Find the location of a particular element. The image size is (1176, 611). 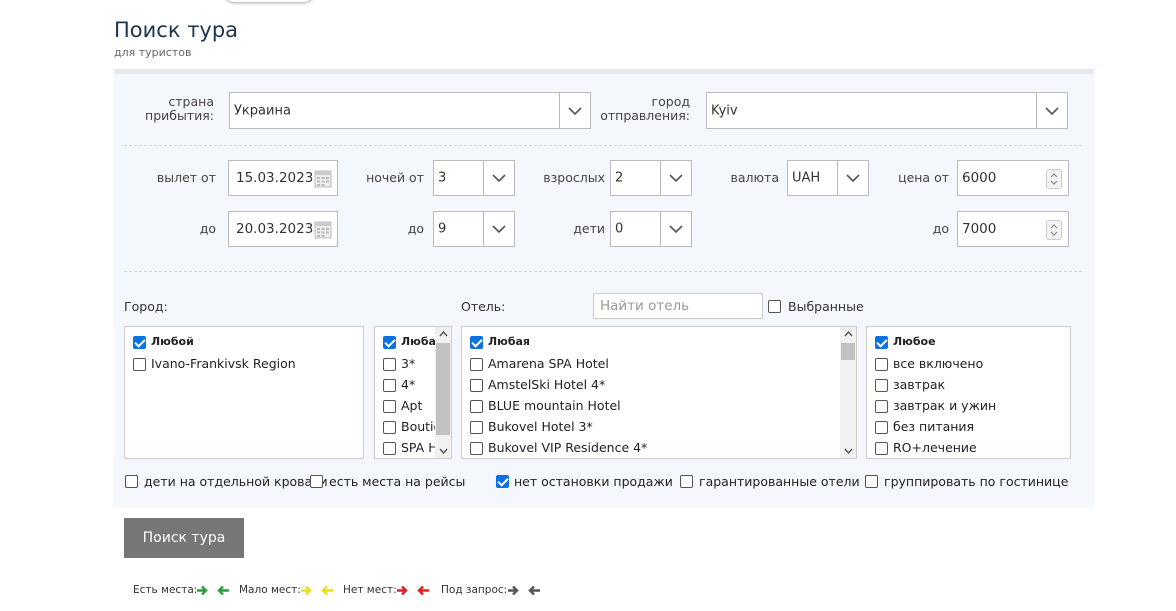

option-child-separate-bed: дети на отдельной кровати is located at coordinates (236, 481).